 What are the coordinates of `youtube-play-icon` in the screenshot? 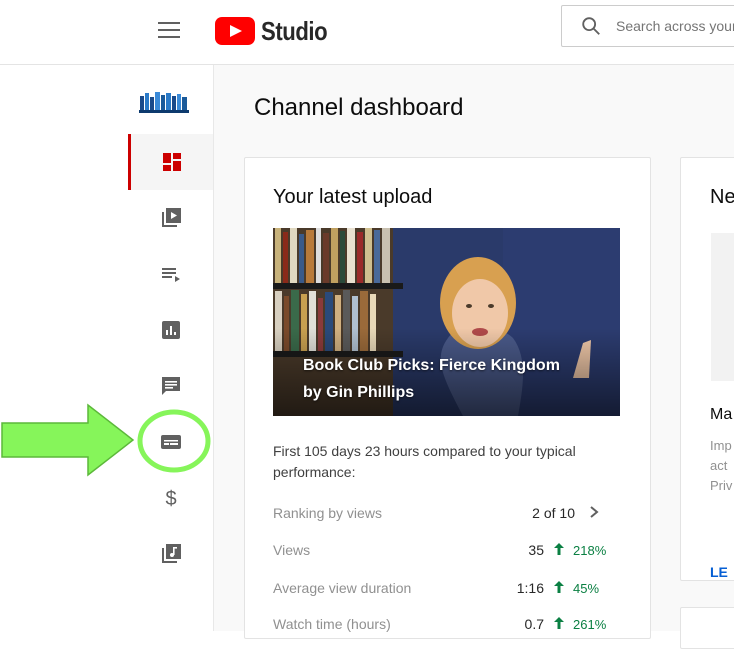 It's located at (235, 31).